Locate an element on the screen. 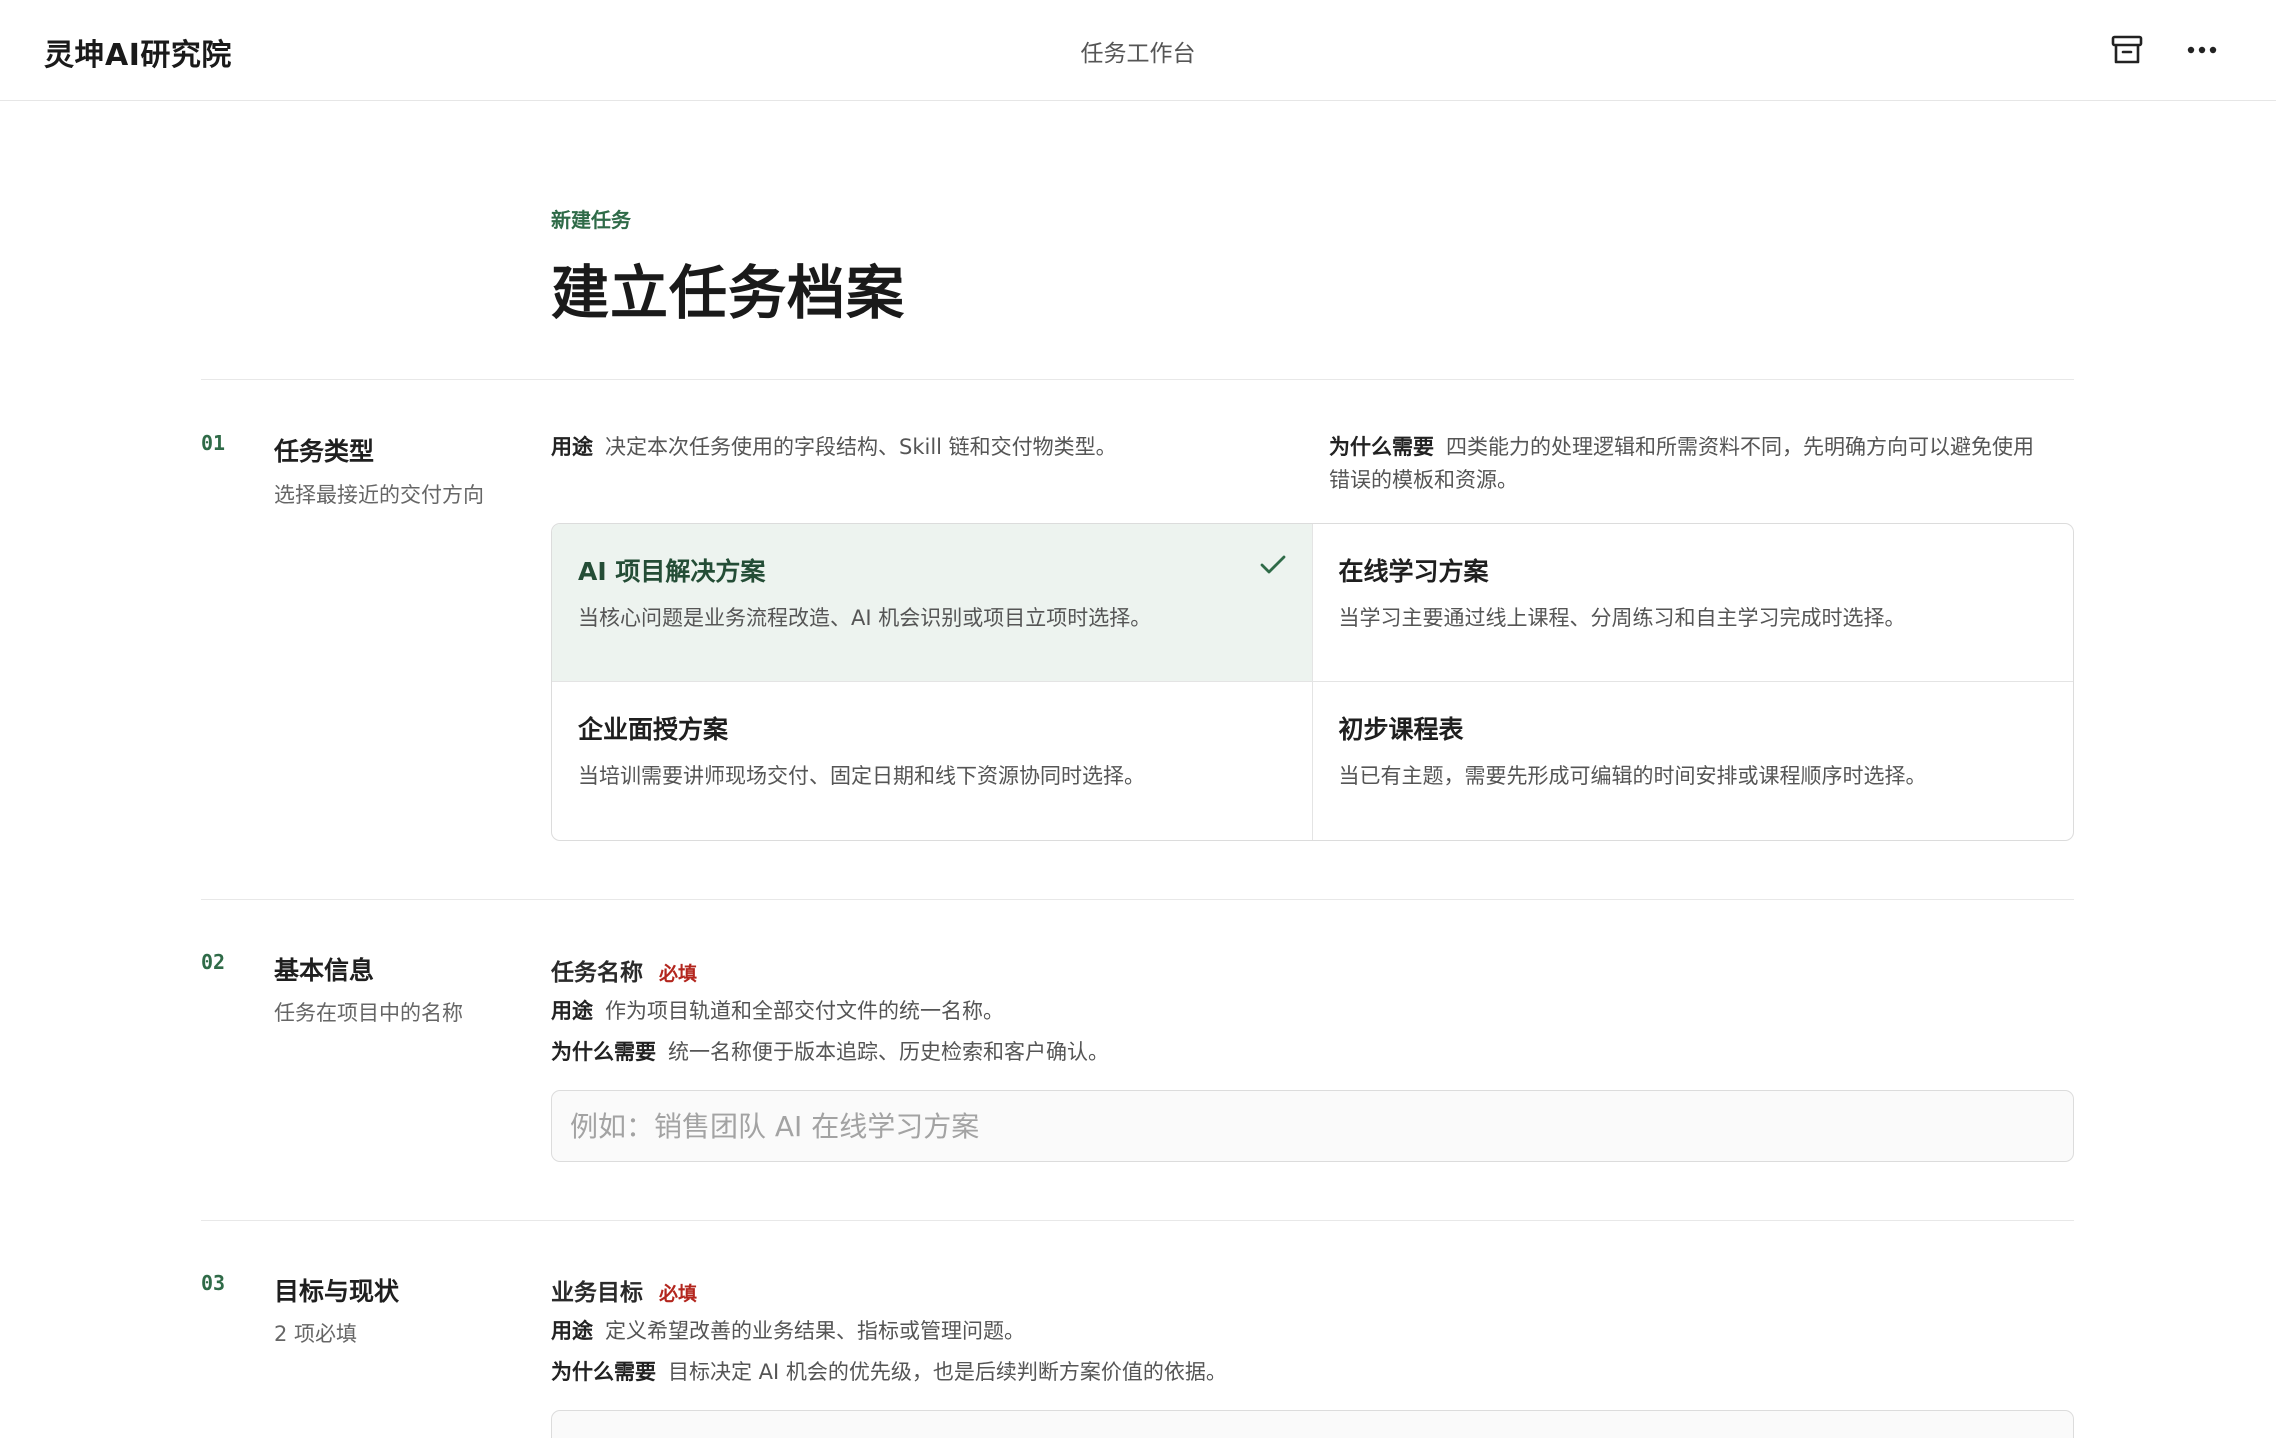  option-title: 初步课程表 is located at coordinates (1401, 729).